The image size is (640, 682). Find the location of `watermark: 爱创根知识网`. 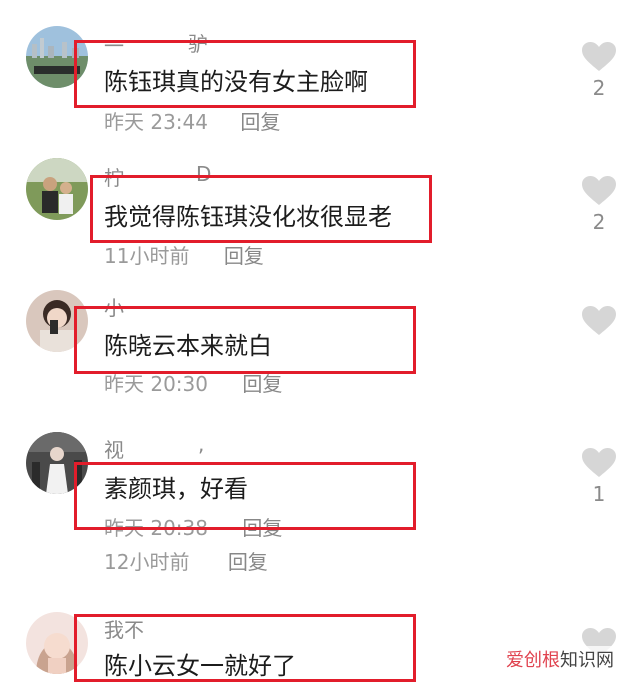

watermark: 爱创根知识网 is located at coordinates (560, 659).